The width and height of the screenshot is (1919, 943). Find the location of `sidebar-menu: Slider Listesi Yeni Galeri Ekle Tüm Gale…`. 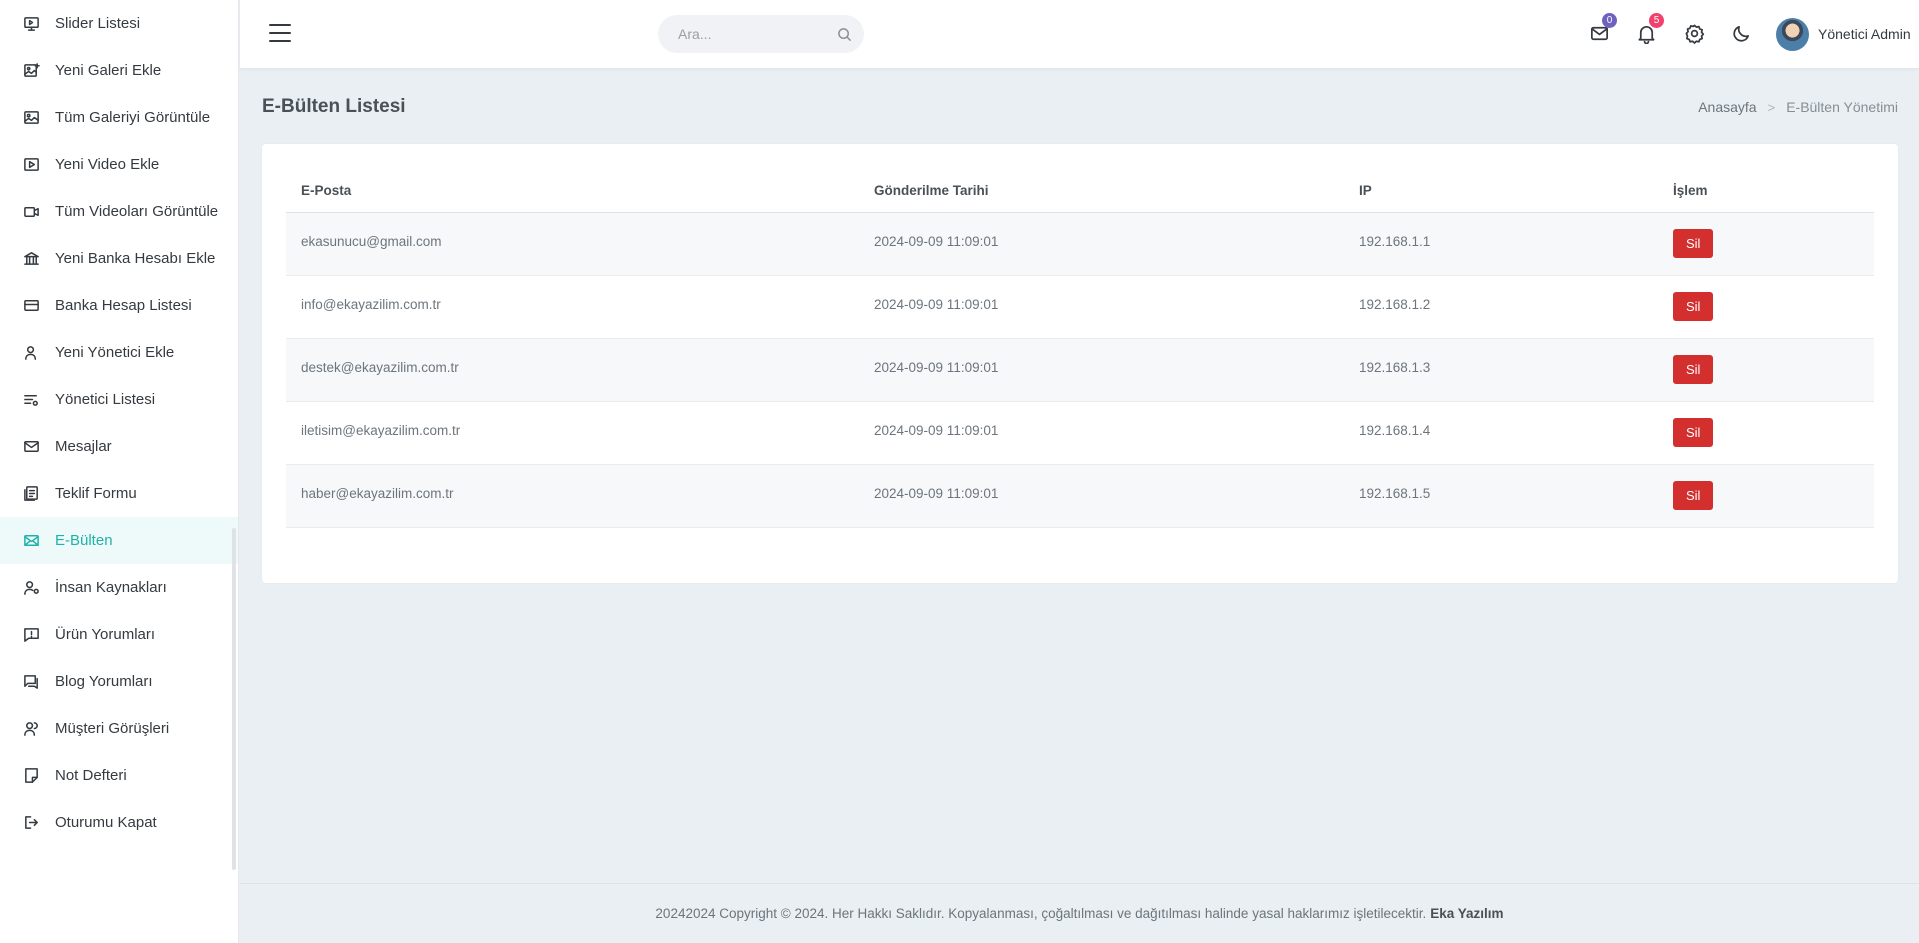

sidebar-menu: Slider Listesi Yeni Galeri Ekle Tüm Gale… is located at coordinates (119, 423).